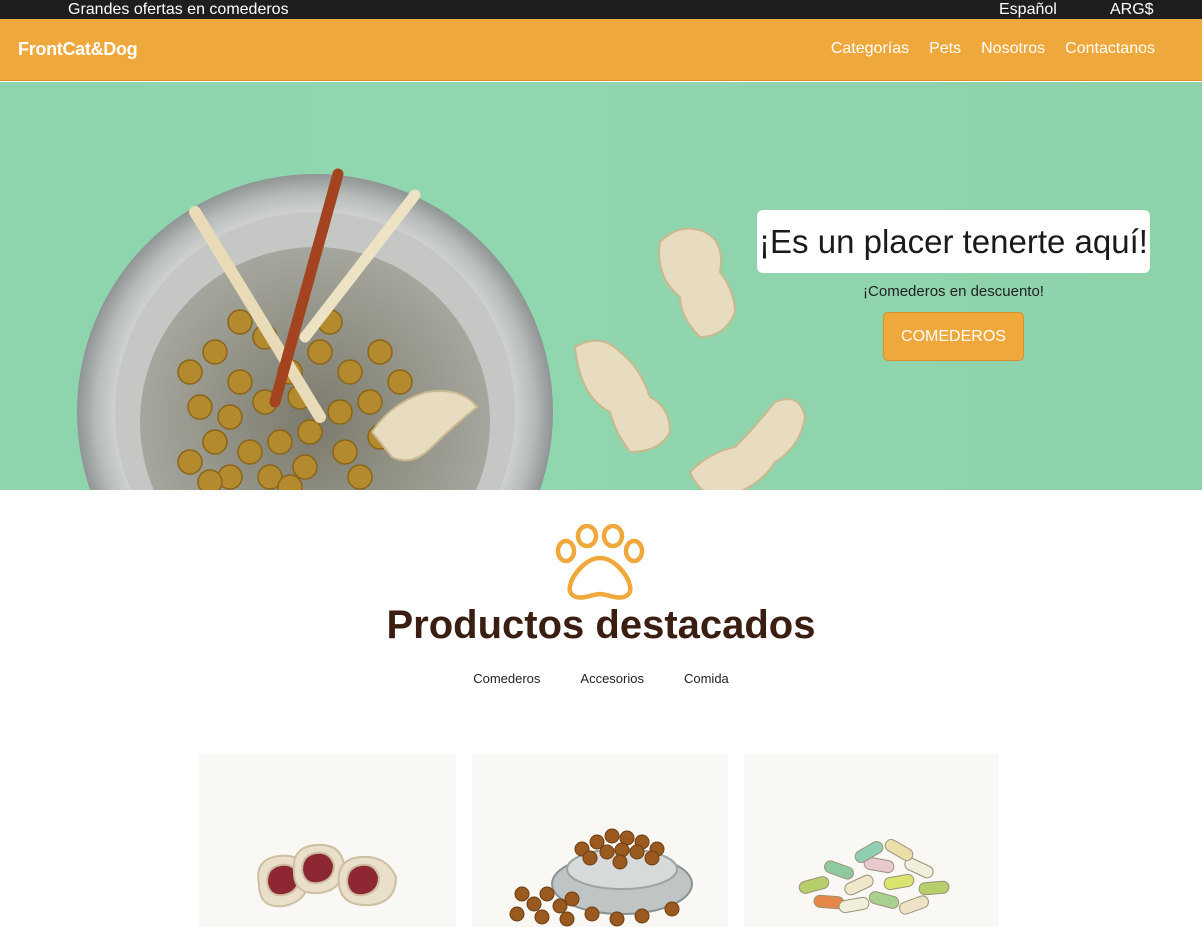 This screenshot has width=1202, height=927. I want to click on nav-link-contactanos: Contactanos, so click(1110, 49).